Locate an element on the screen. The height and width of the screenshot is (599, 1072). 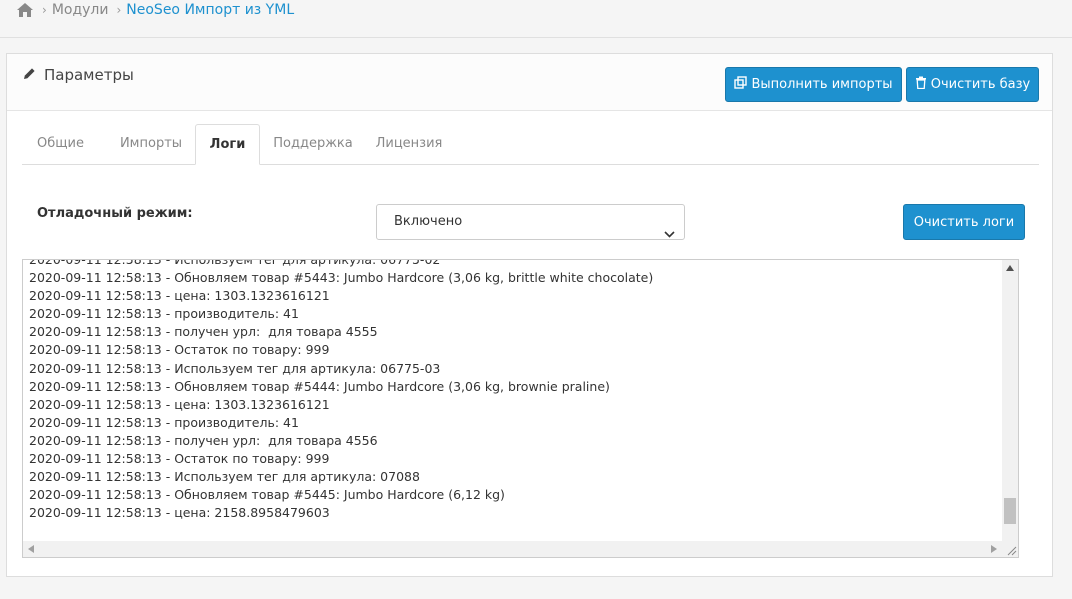
breadcrumb-item-neoseo-import: NeoSeo Импорт из YML is located at coordinates (210, 10).